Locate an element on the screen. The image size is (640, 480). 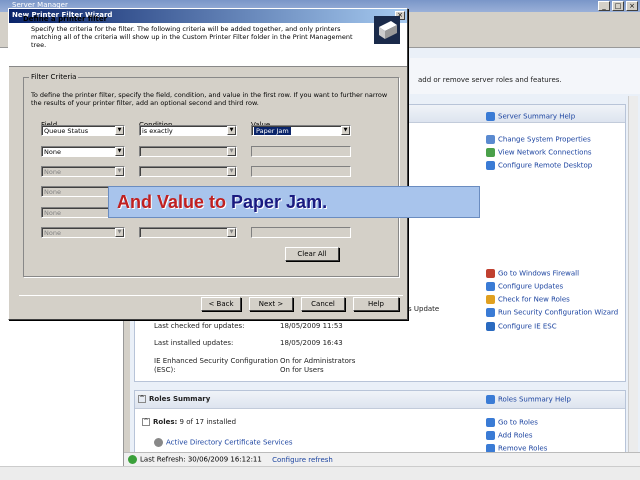
close-button: × is located at coordinates (632, 6).